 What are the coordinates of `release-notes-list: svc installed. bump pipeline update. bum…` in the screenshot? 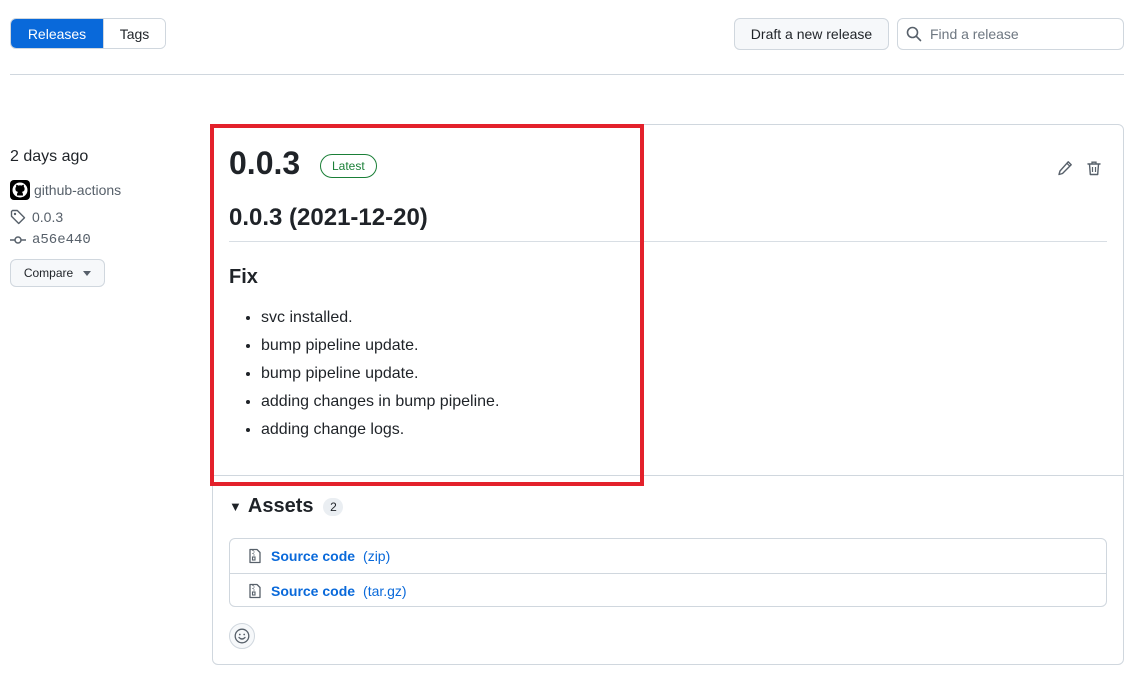 It's located at (364, 376).